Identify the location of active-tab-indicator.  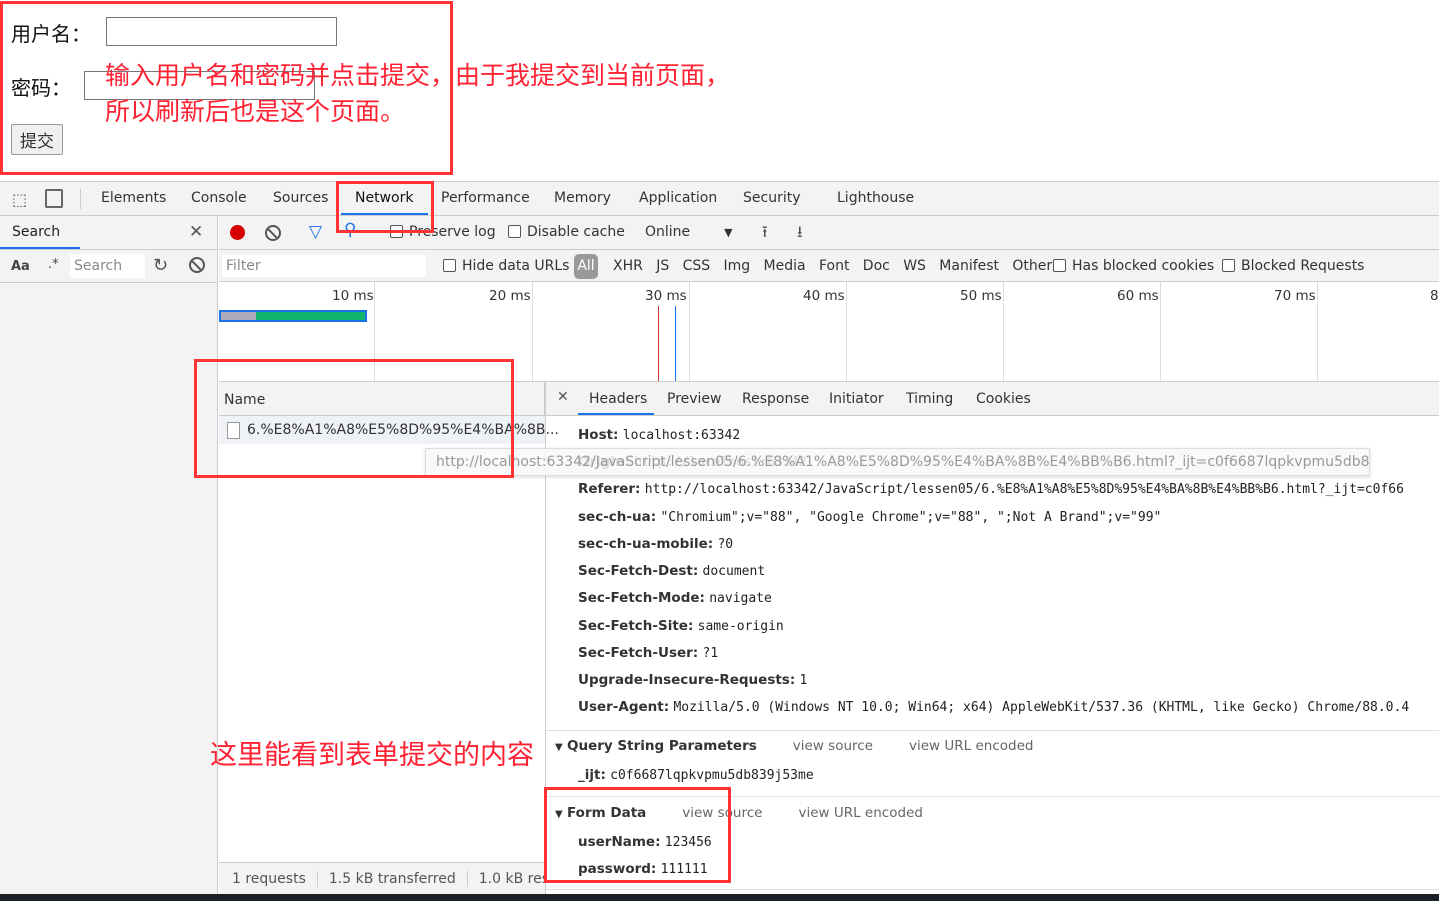
(384, 214).